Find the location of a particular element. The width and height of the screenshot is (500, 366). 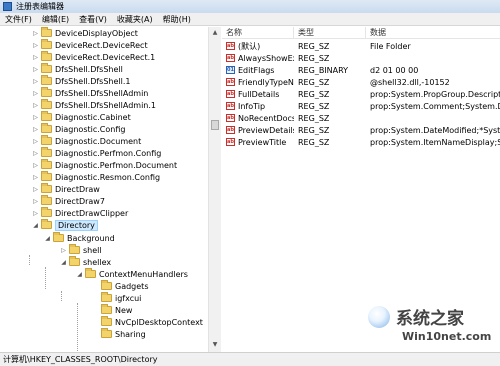

tree-node: ▷ DfsShell.DfsShellAdmin is located at coordinates (90, 93).